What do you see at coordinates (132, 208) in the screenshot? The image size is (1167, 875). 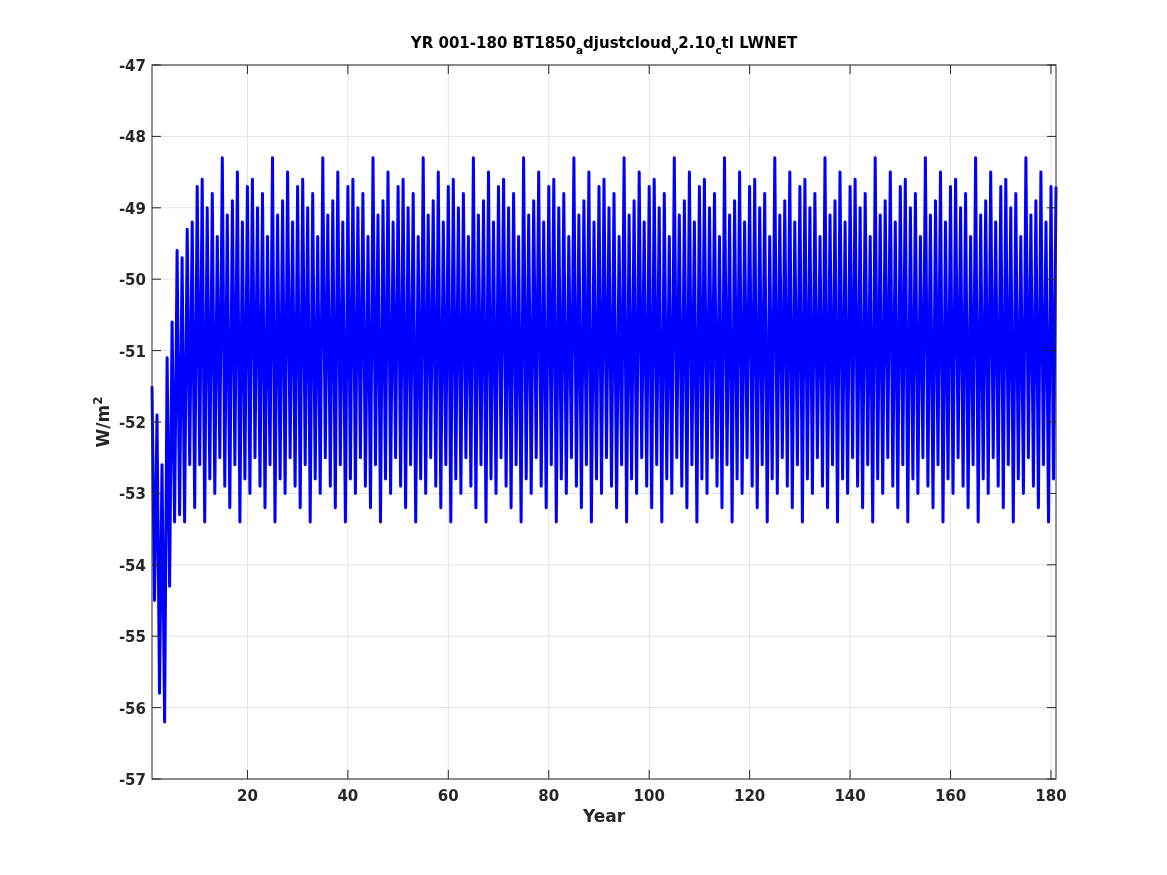 I see `y-tick-label: -49` at bounding box center [132, 208].